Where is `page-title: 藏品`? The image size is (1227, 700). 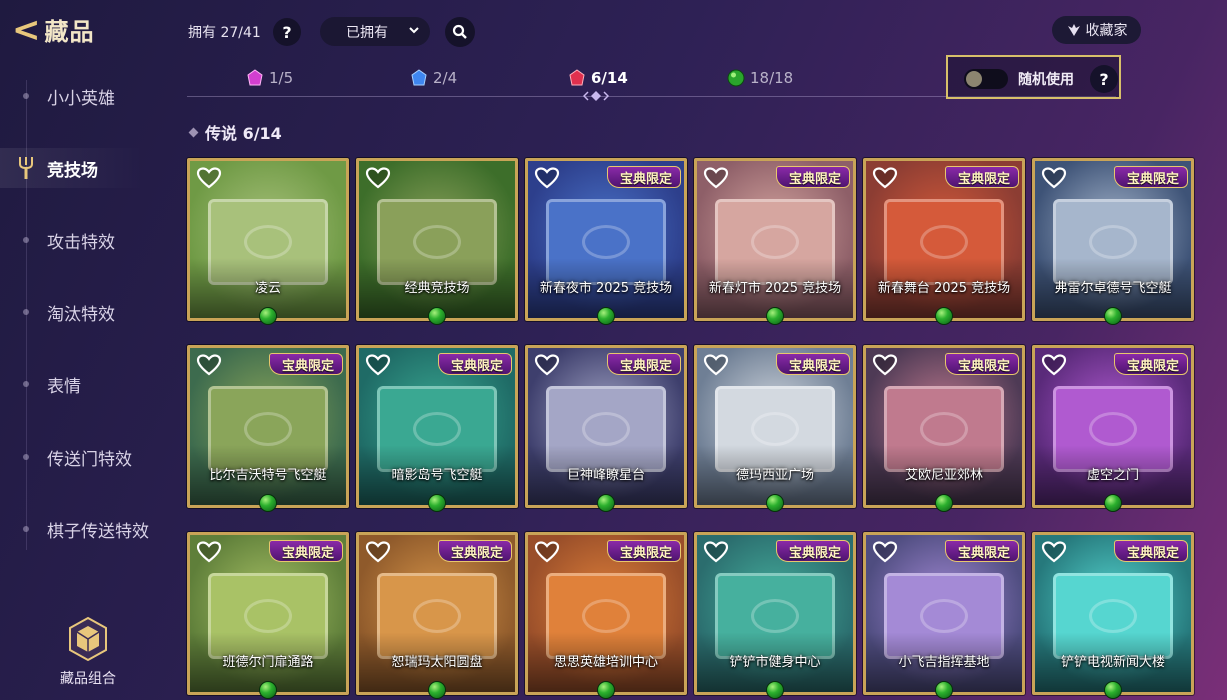 page-title: 藏品 is located at coordinates (69, 32).